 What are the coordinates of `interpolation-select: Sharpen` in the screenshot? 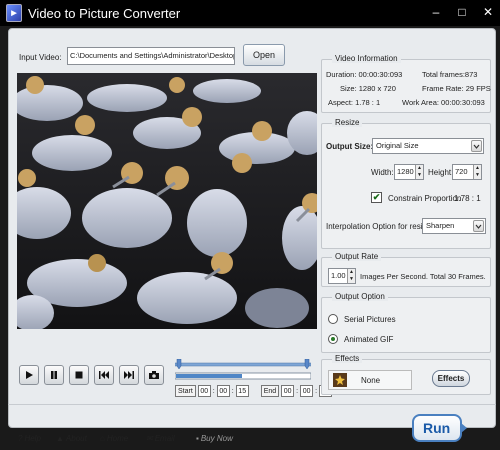 It's located at (454, 226).